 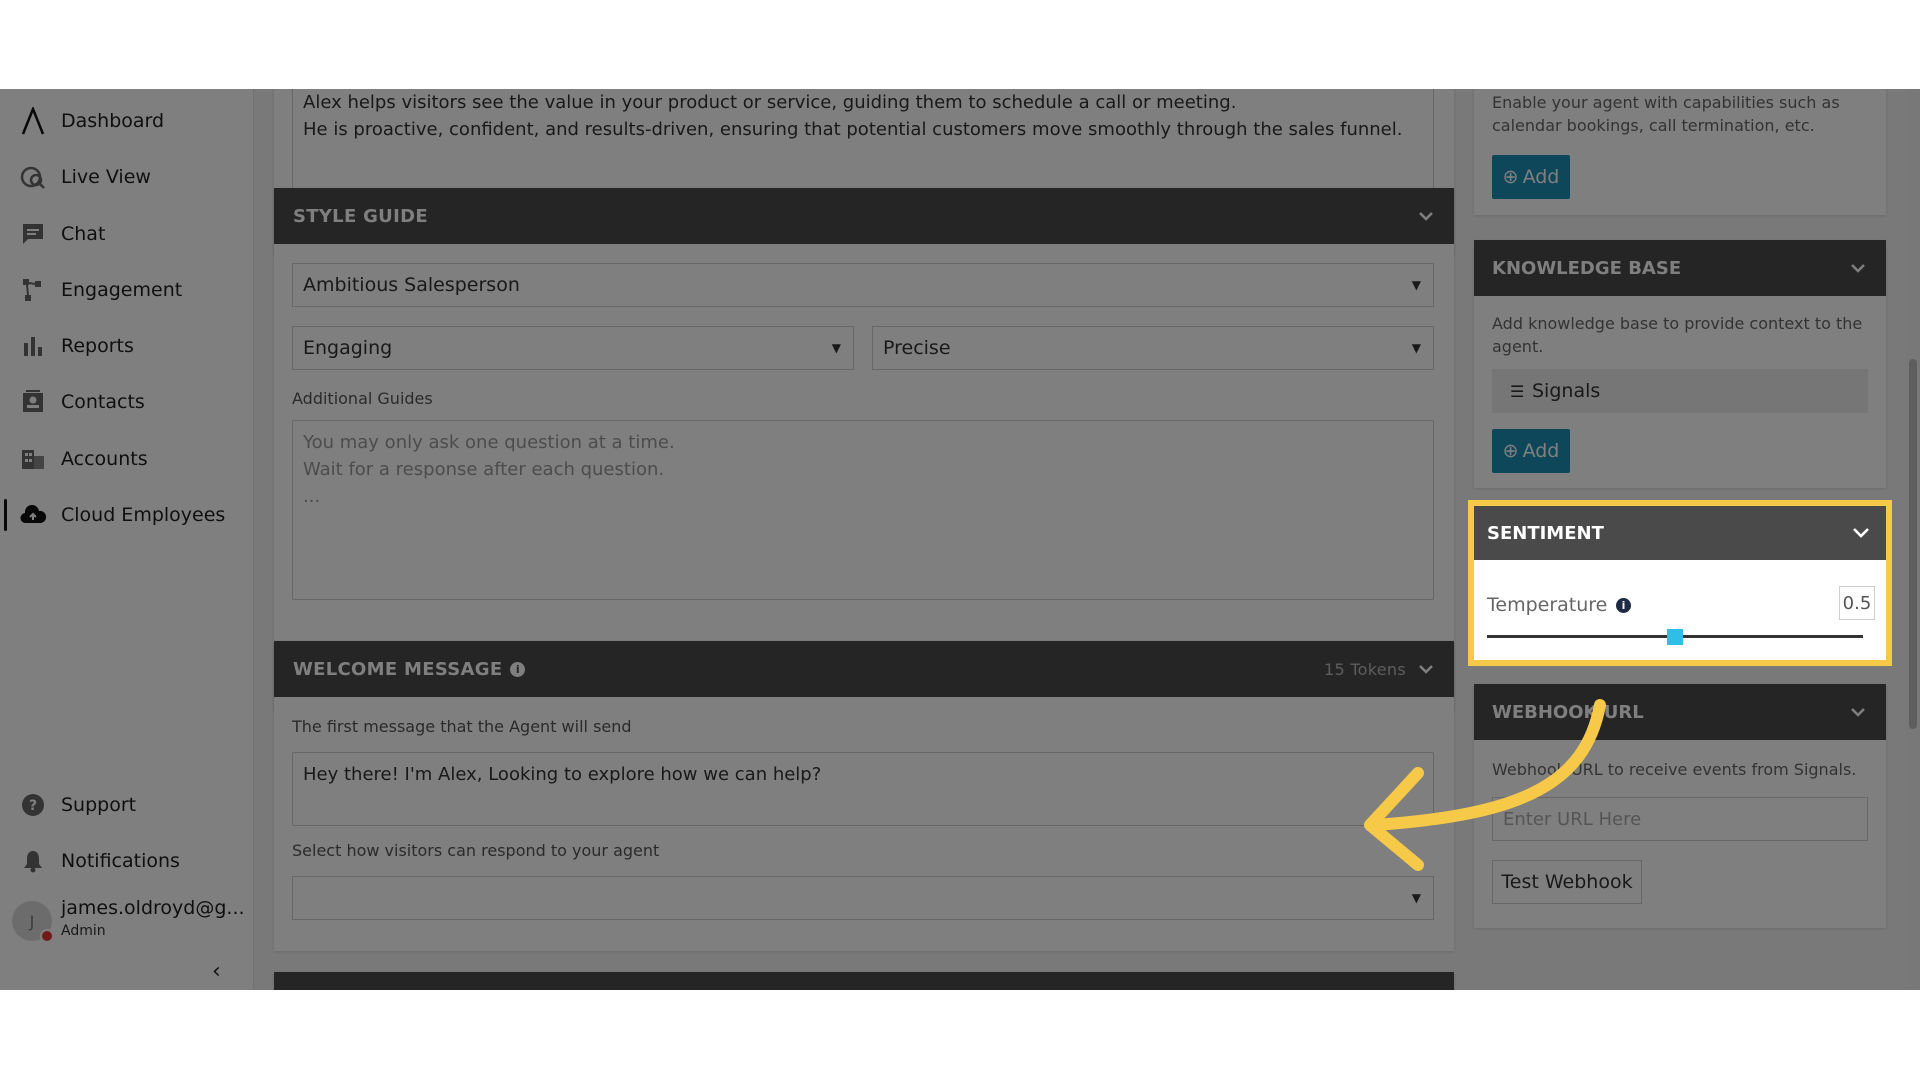 I want to click on sidebar-item-label: Support, so click(x=99, y=805).